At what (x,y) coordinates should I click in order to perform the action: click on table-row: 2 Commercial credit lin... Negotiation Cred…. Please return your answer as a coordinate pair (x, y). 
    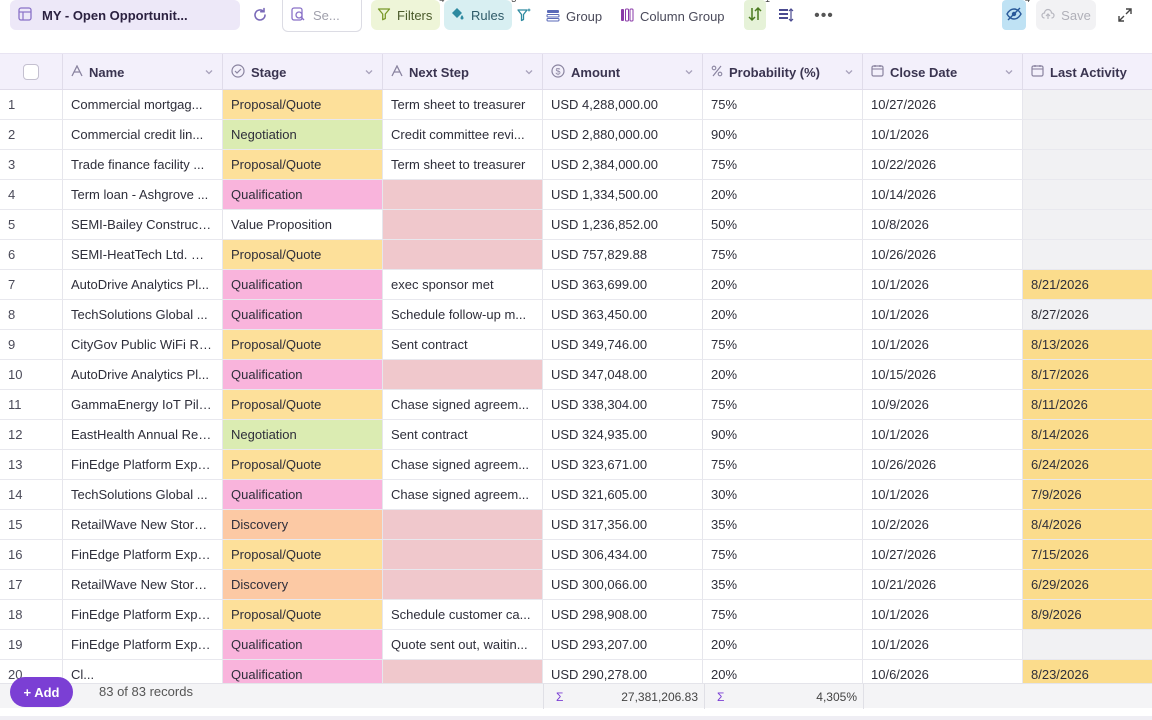
    Looking at the image, I should click on (576, 135).